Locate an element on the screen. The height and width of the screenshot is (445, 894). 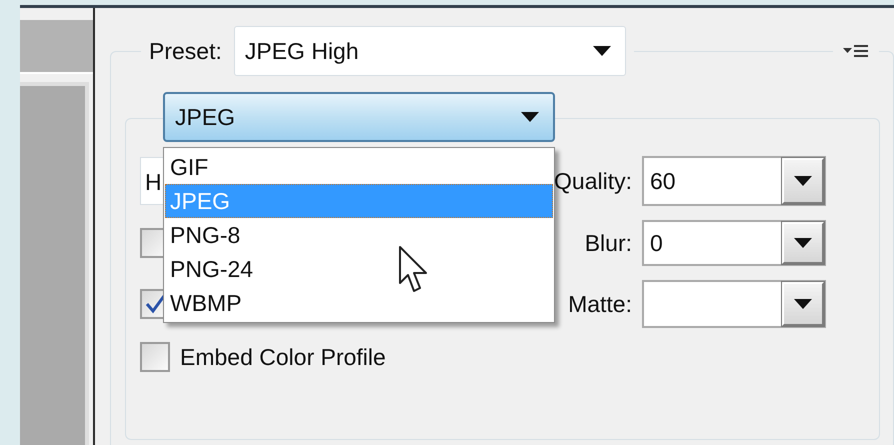
checkbox-label: Embed Color Profile is located at coordinates (283, 357).